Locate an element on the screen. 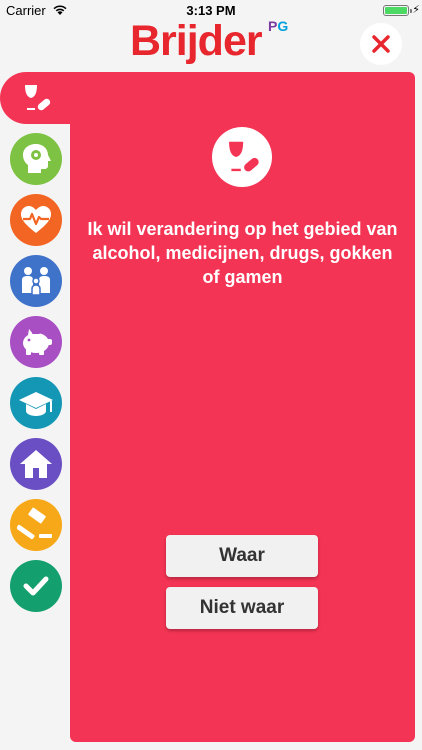  true-button: Waar is located at coordinates (242, 556).